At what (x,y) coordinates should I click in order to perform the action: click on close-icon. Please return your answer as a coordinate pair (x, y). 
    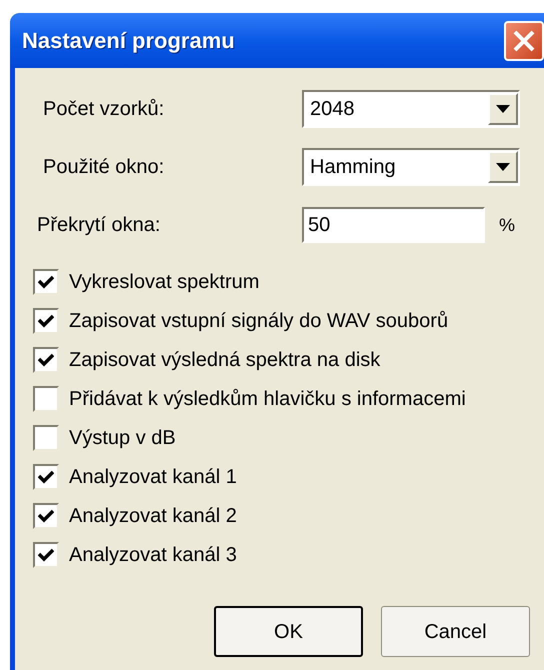
    Looking at the image, I should click on (524, 40).